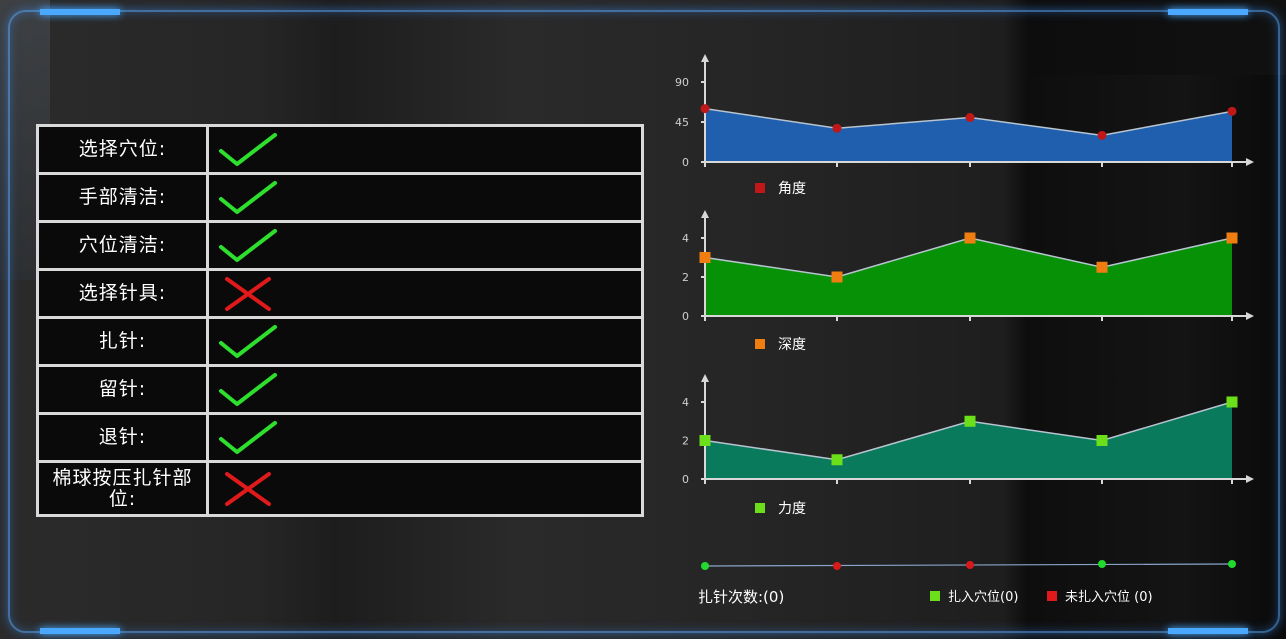 The width and height of the screenshot is (1286, 639). I want to click on checklist-row: 扎针:, so click(340, 343).